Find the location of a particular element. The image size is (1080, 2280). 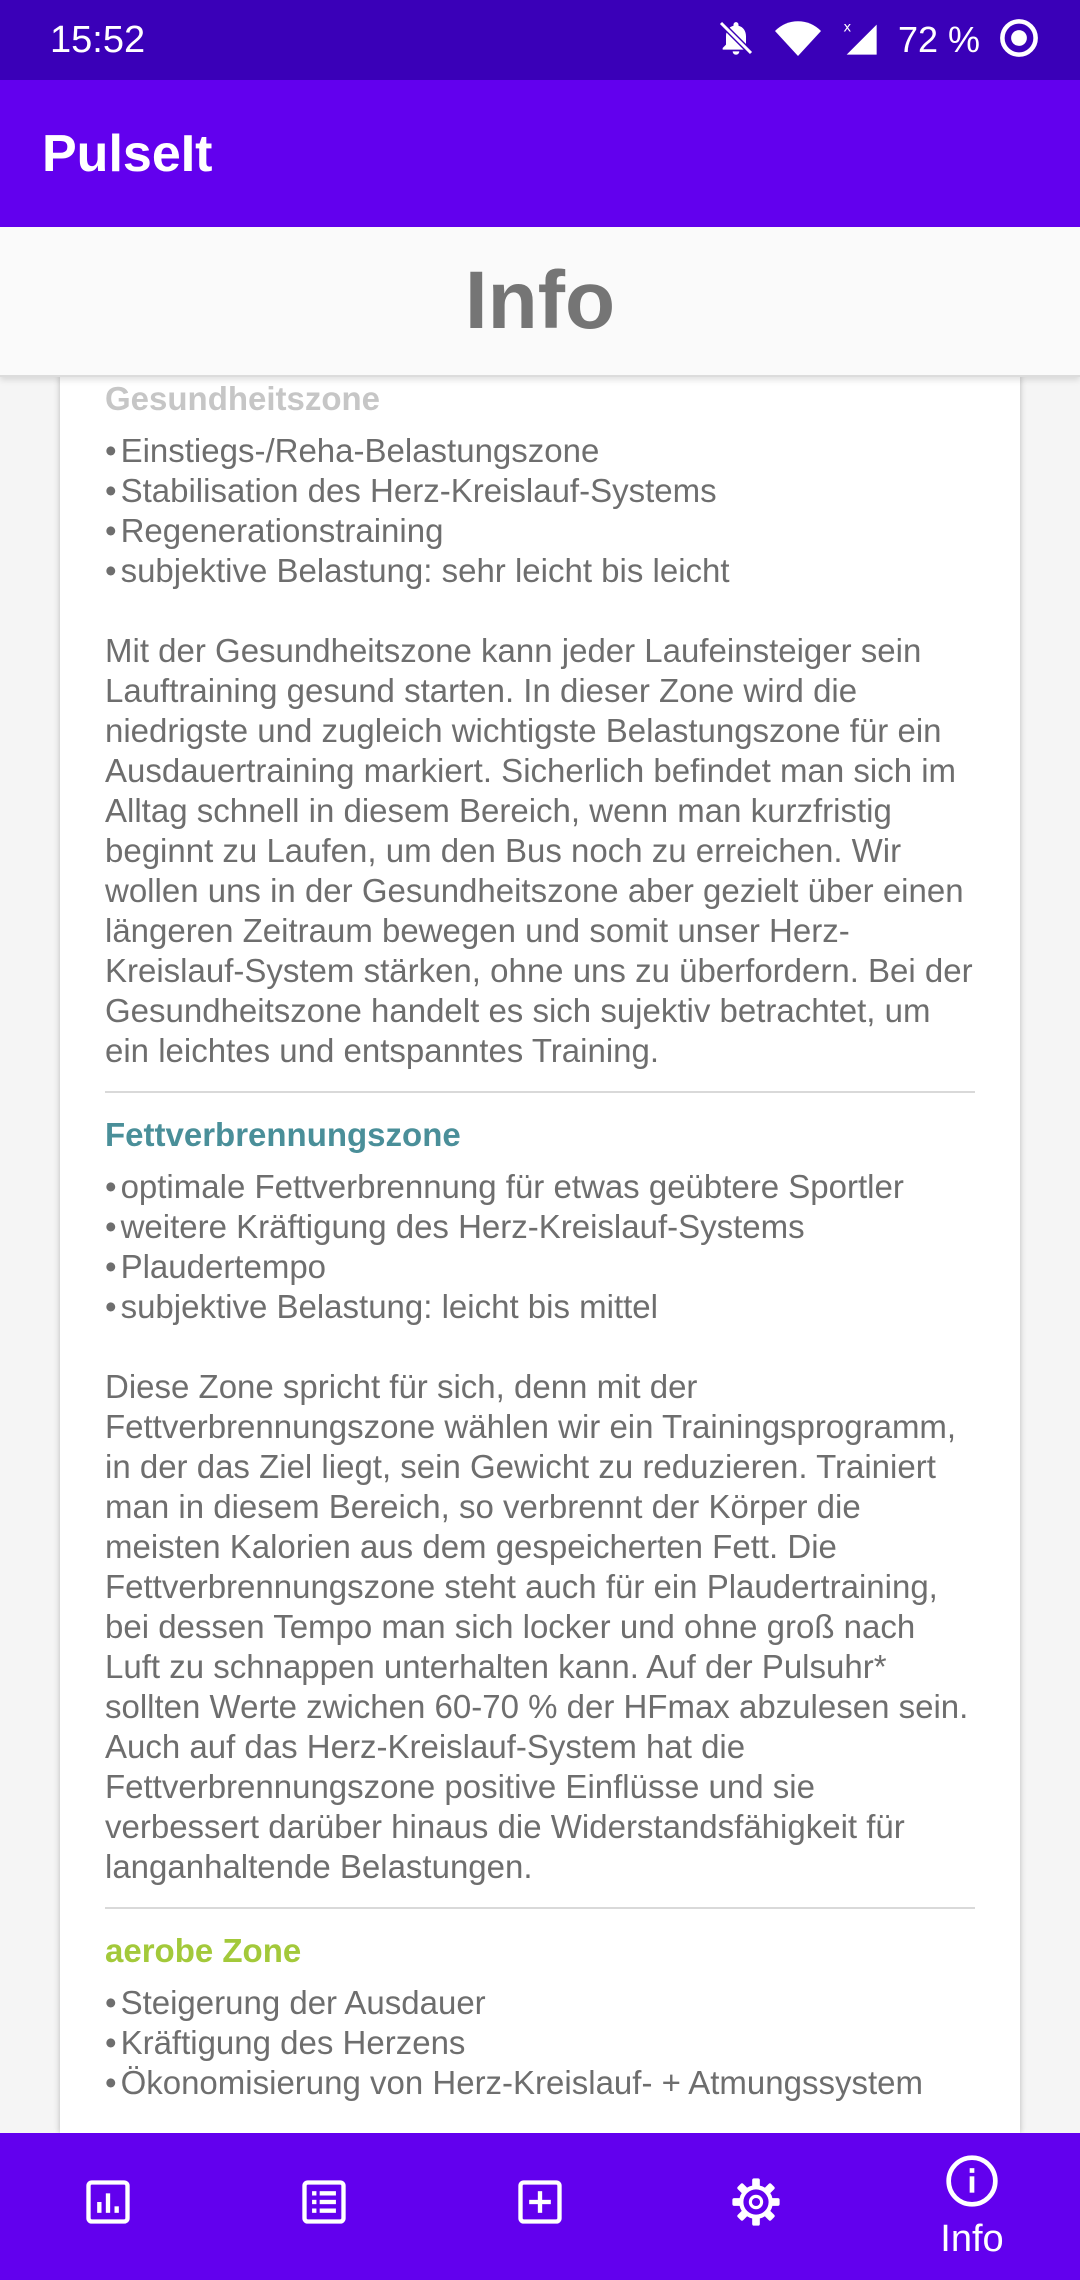

zone-bullet-text: Stabilisation des Herz-Kreislauf-Systems is located at coordinates (418, 490).